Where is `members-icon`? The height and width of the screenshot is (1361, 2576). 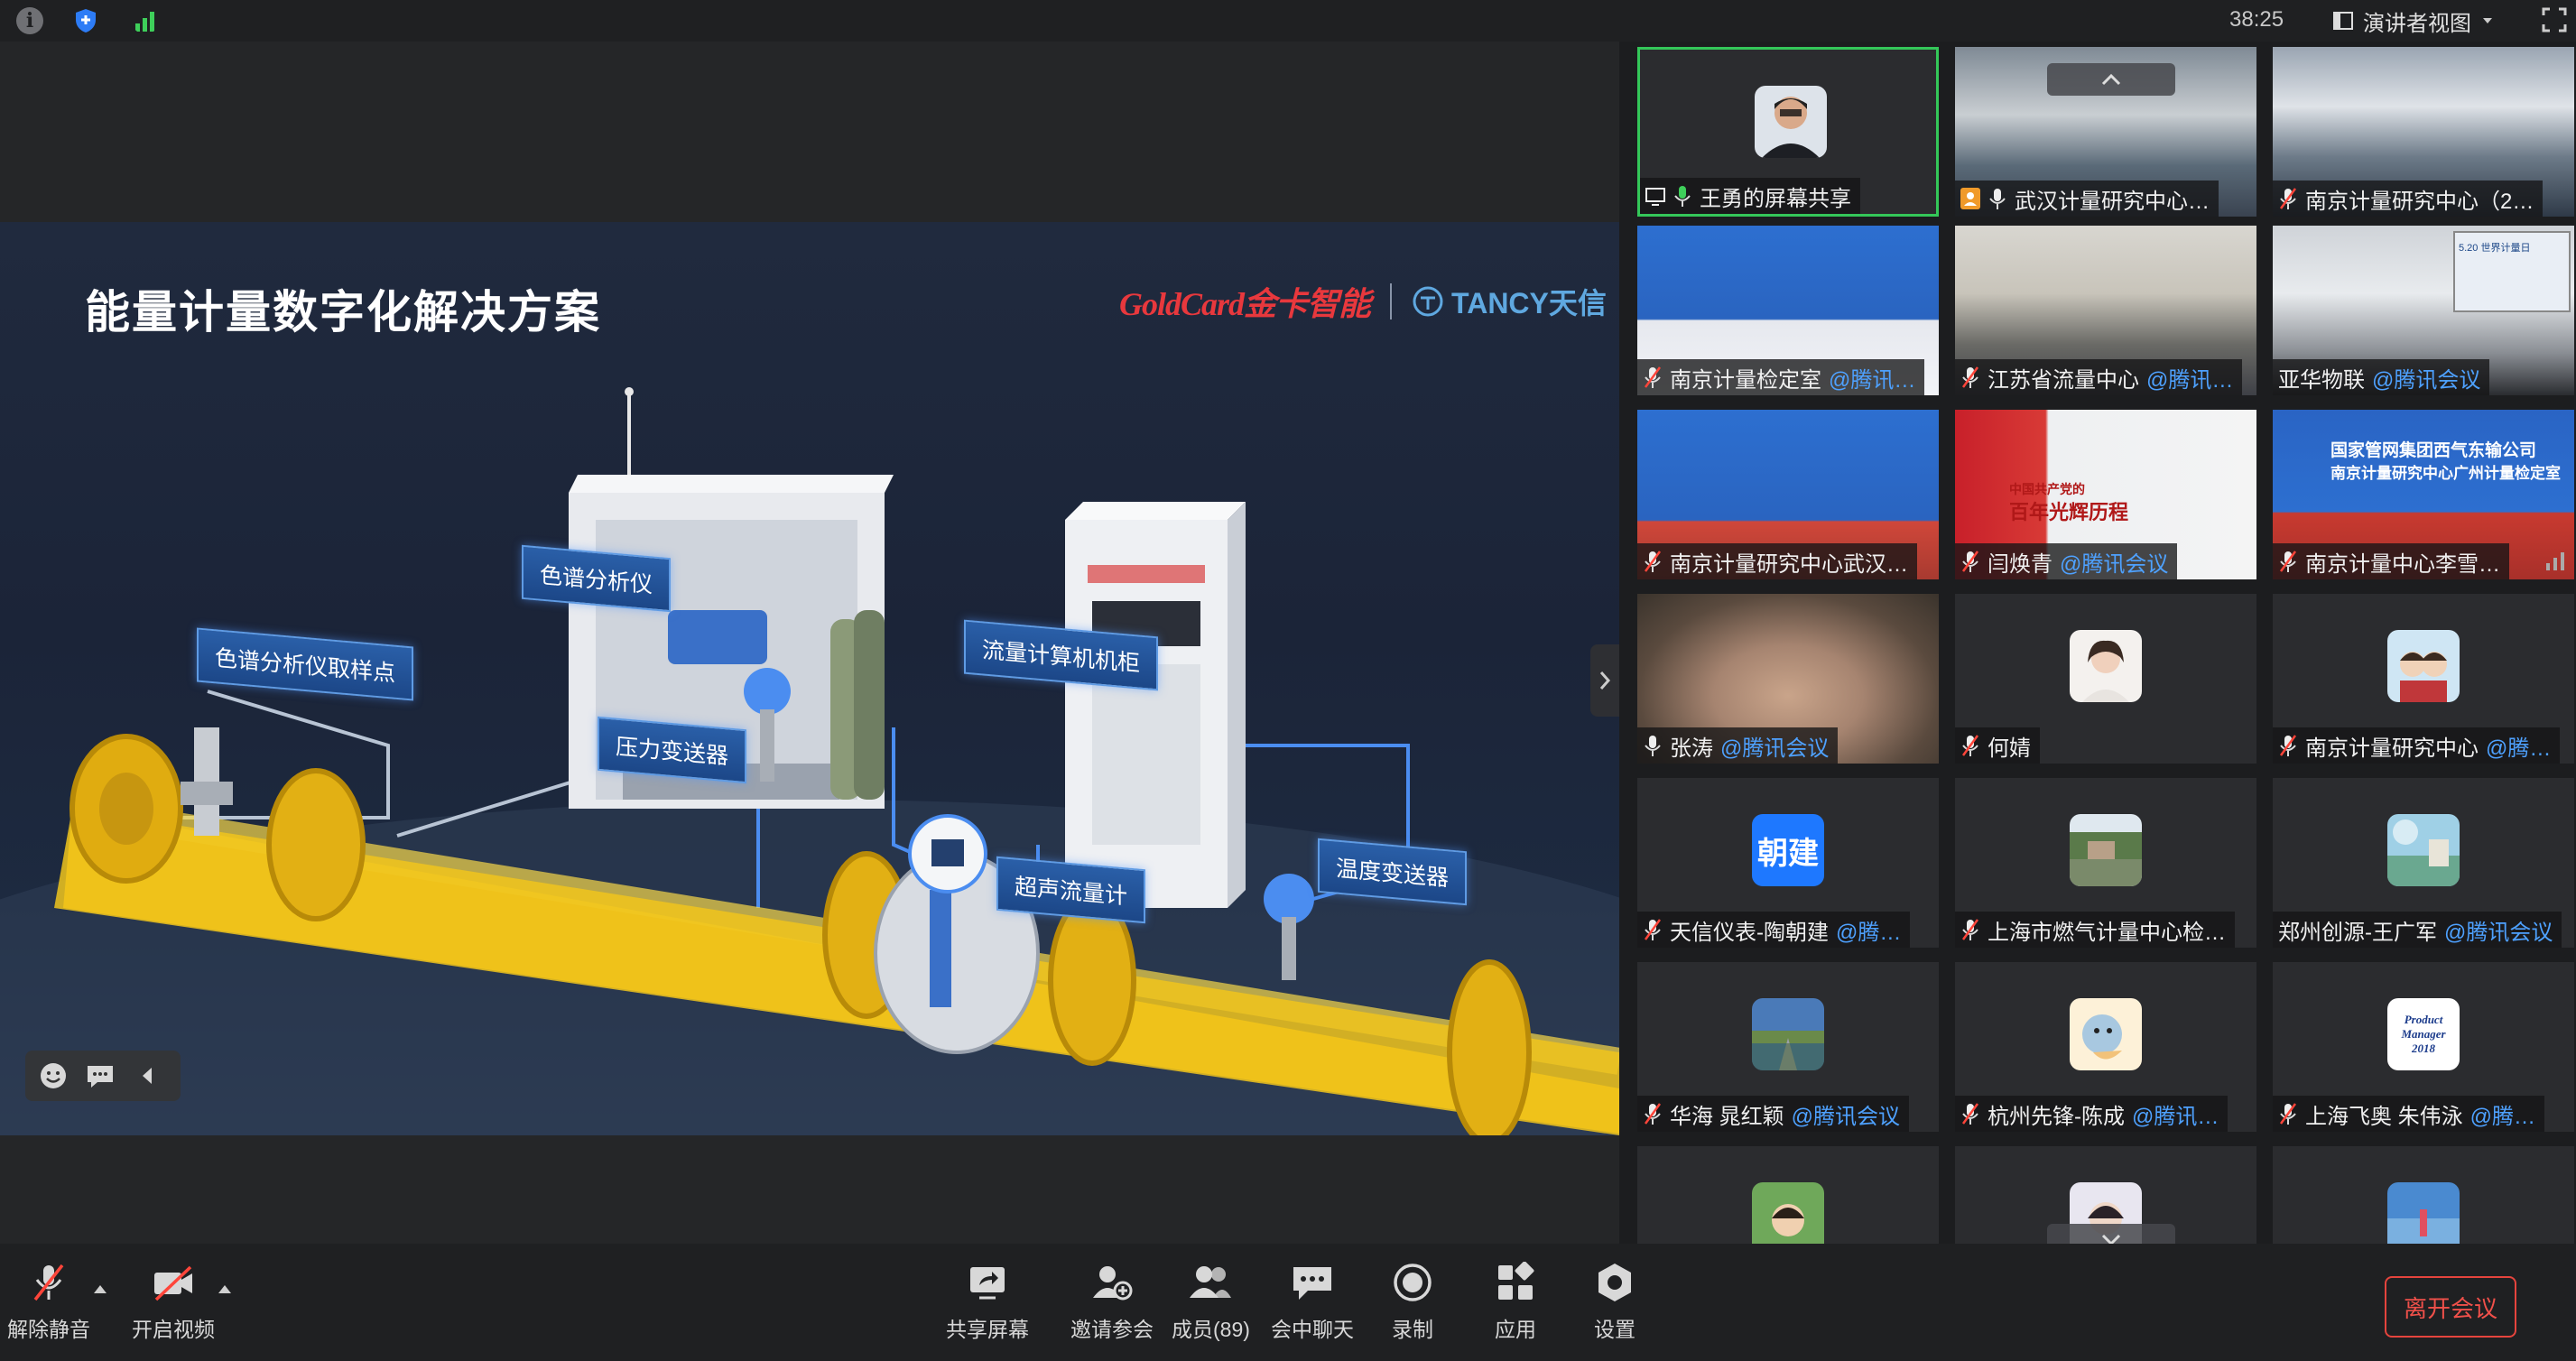
members-icon is located at coordinates (1211, 1282).